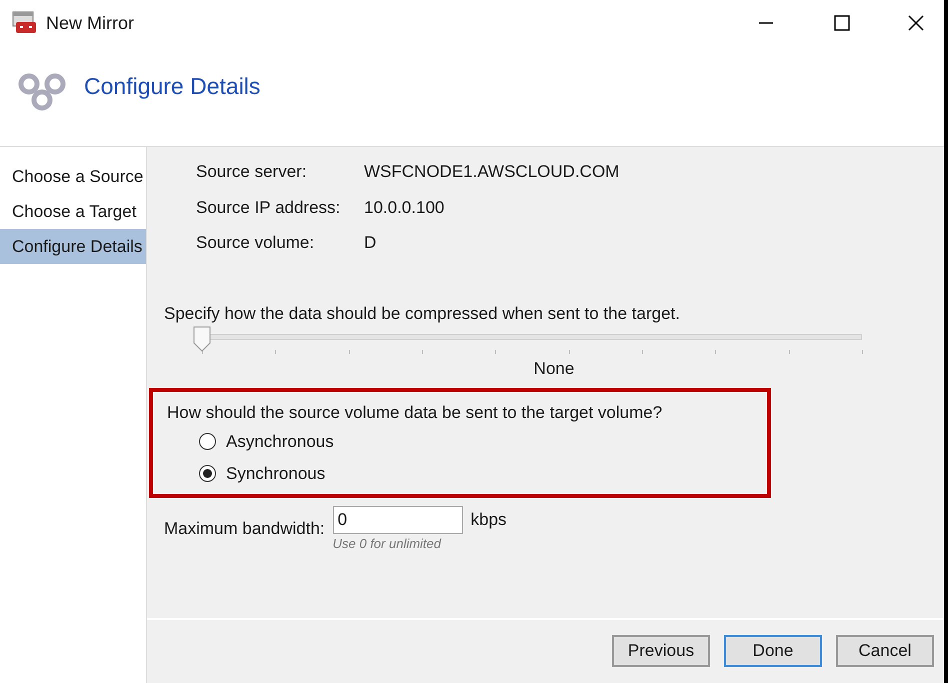 This screenshot has height=683, width=948. I want to click on dialog-button: Previous, so click(661, 650).